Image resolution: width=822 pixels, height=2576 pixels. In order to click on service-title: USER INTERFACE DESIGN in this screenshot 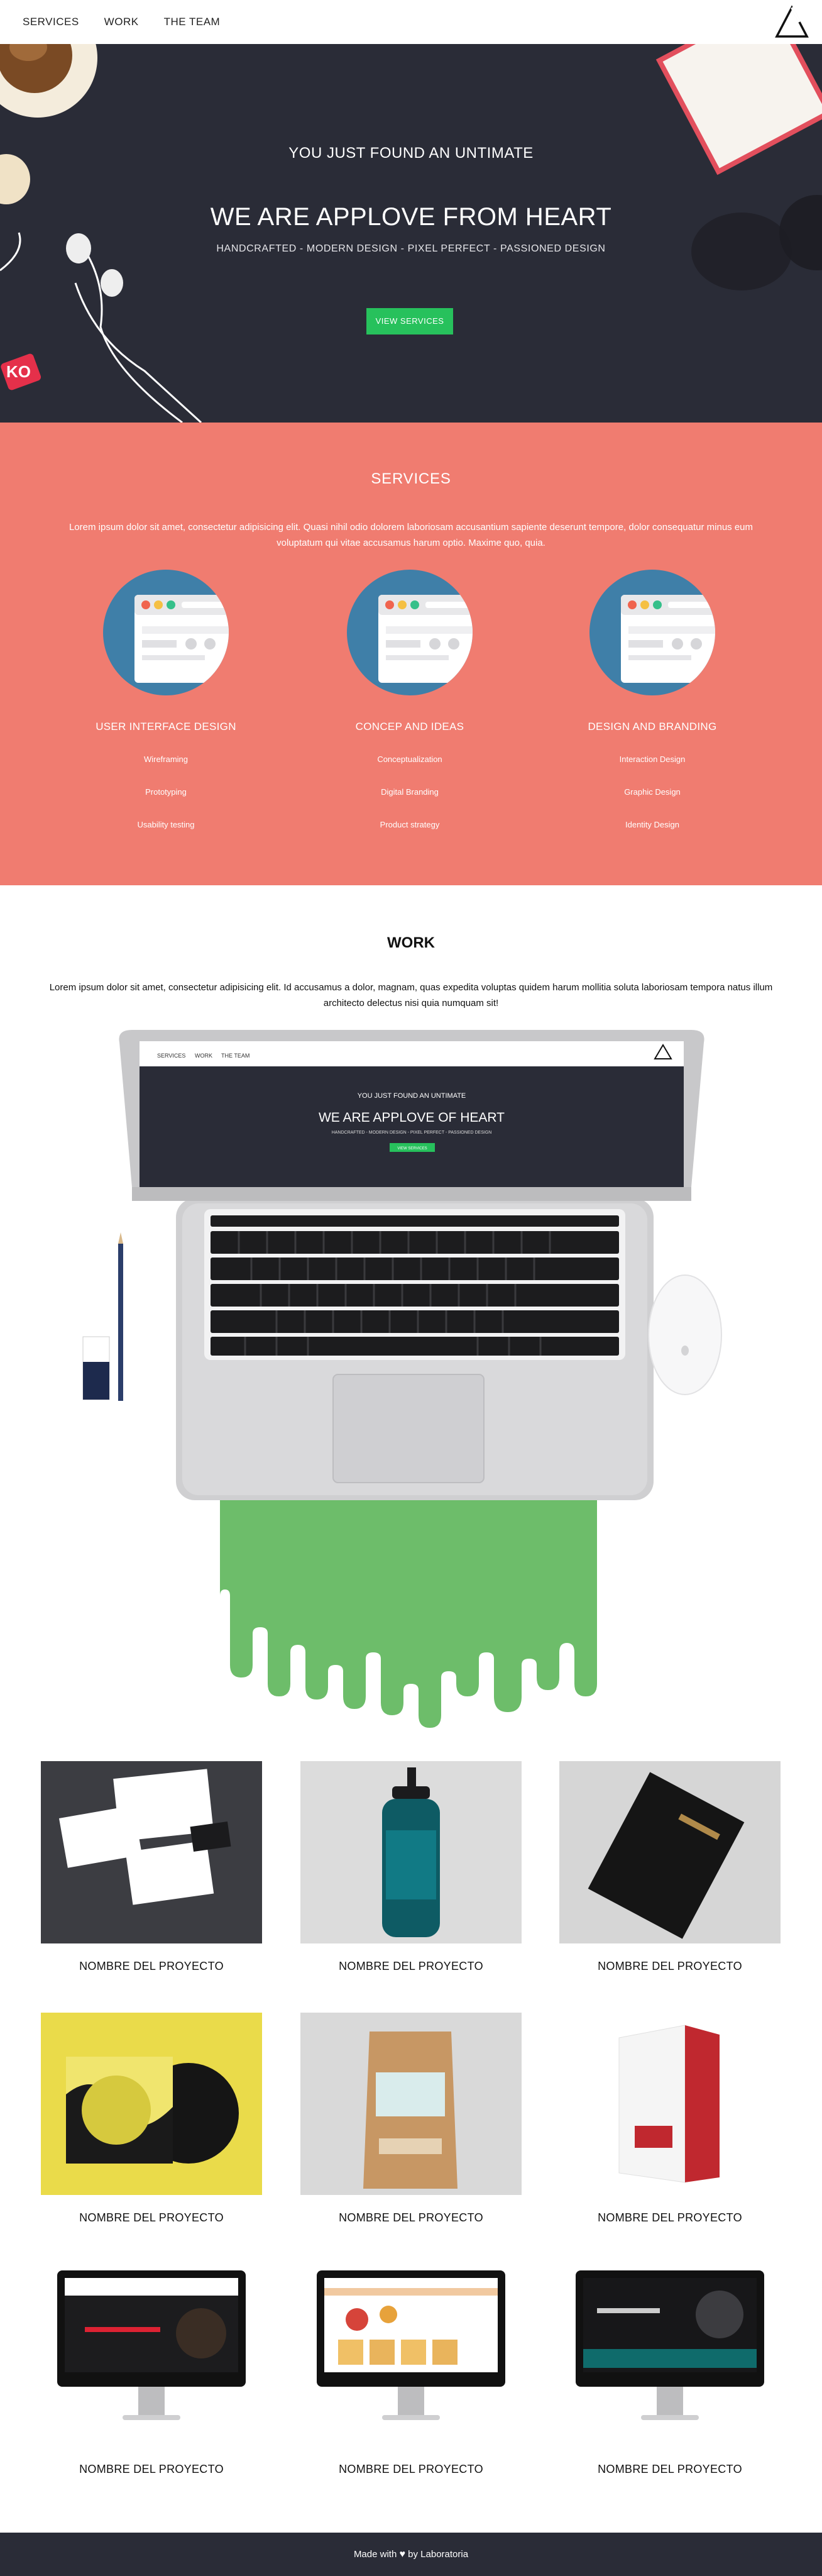, I will do `click(166, 726)`.